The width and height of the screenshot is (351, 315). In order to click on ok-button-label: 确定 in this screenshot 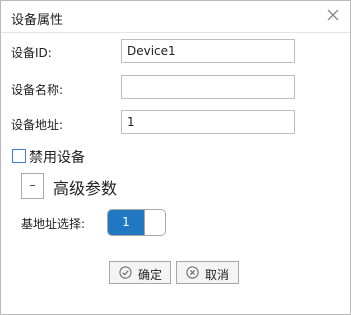, I will do `click(150, 275)`.